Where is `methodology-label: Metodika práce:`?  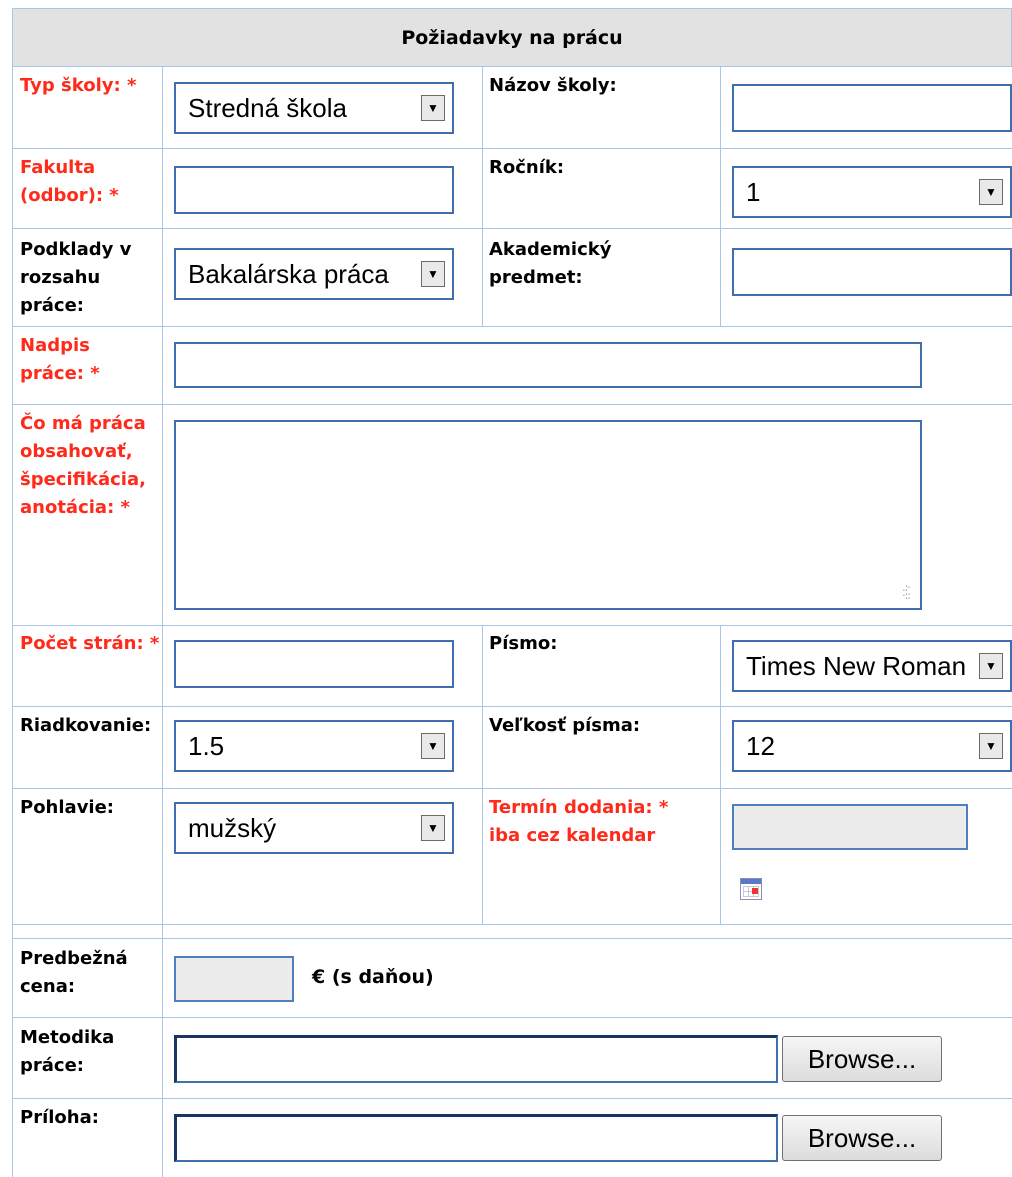 methodology-label: Metodika práce: is located at coordinates (67, 1051).